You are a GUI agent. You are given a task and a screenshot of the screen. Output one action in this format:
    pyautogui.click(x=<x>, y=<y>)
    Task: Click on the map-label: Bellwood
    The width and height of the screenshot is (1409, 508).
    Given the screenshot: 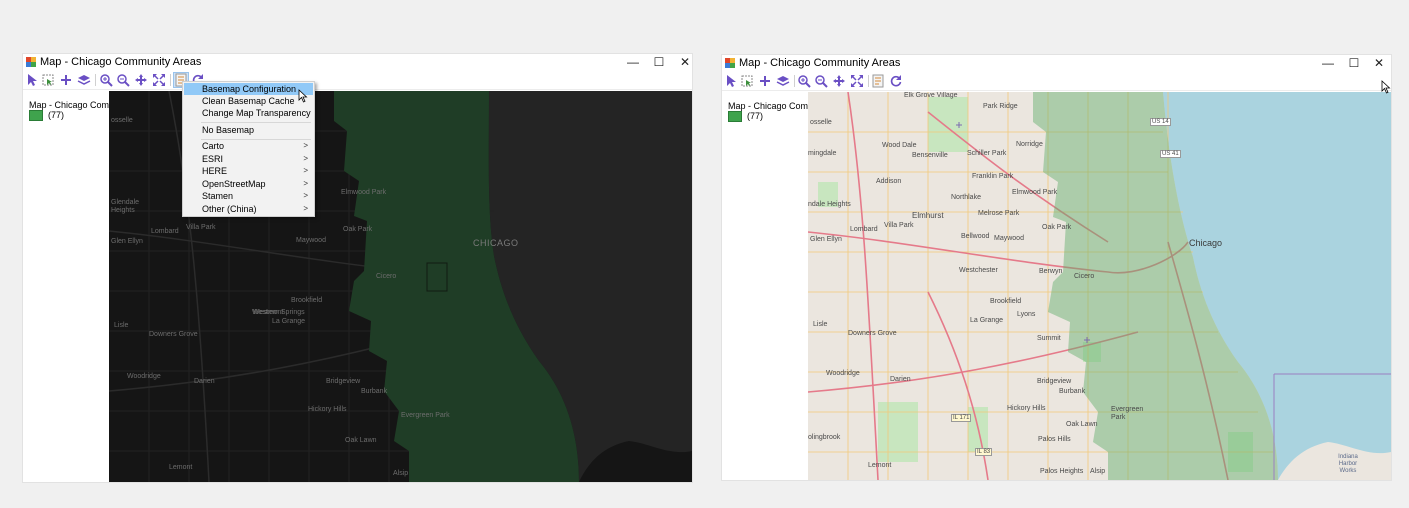 What is the action you would take?
    pyautogui.click(x=975, y=236)
    